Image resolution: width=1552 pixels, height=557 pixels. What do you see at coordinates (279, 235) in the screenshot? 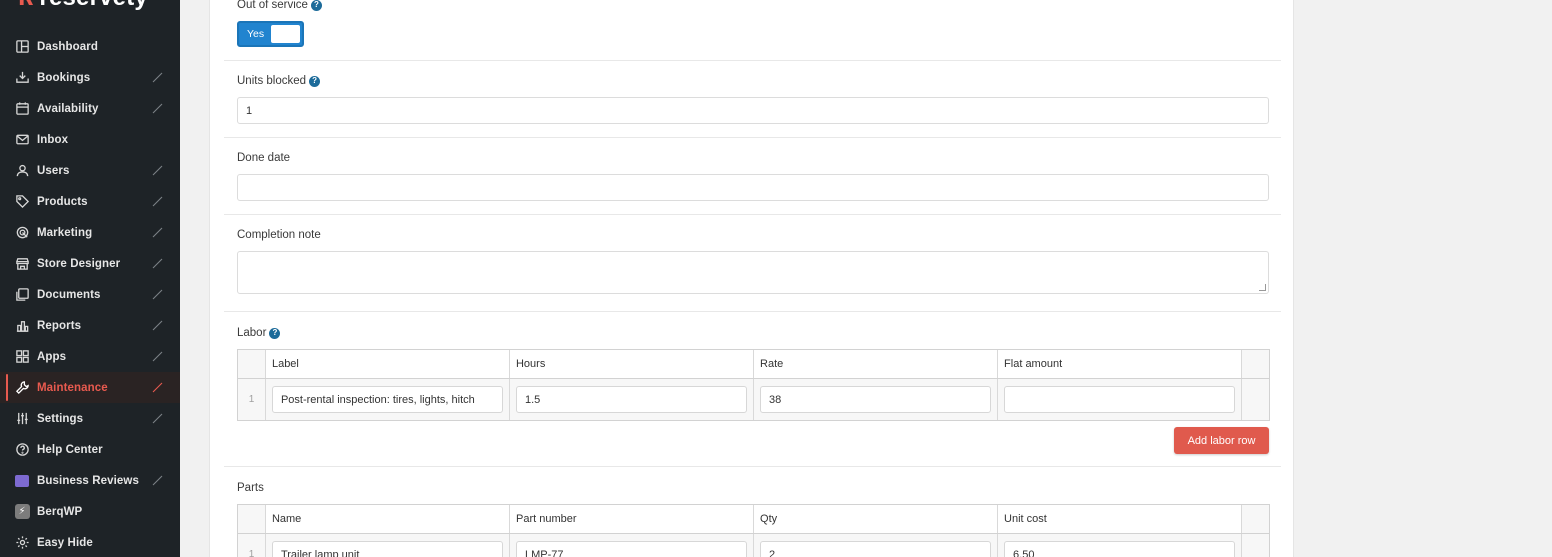
I see `completion-note-label: Completion note` at bounding box center [279, 235].